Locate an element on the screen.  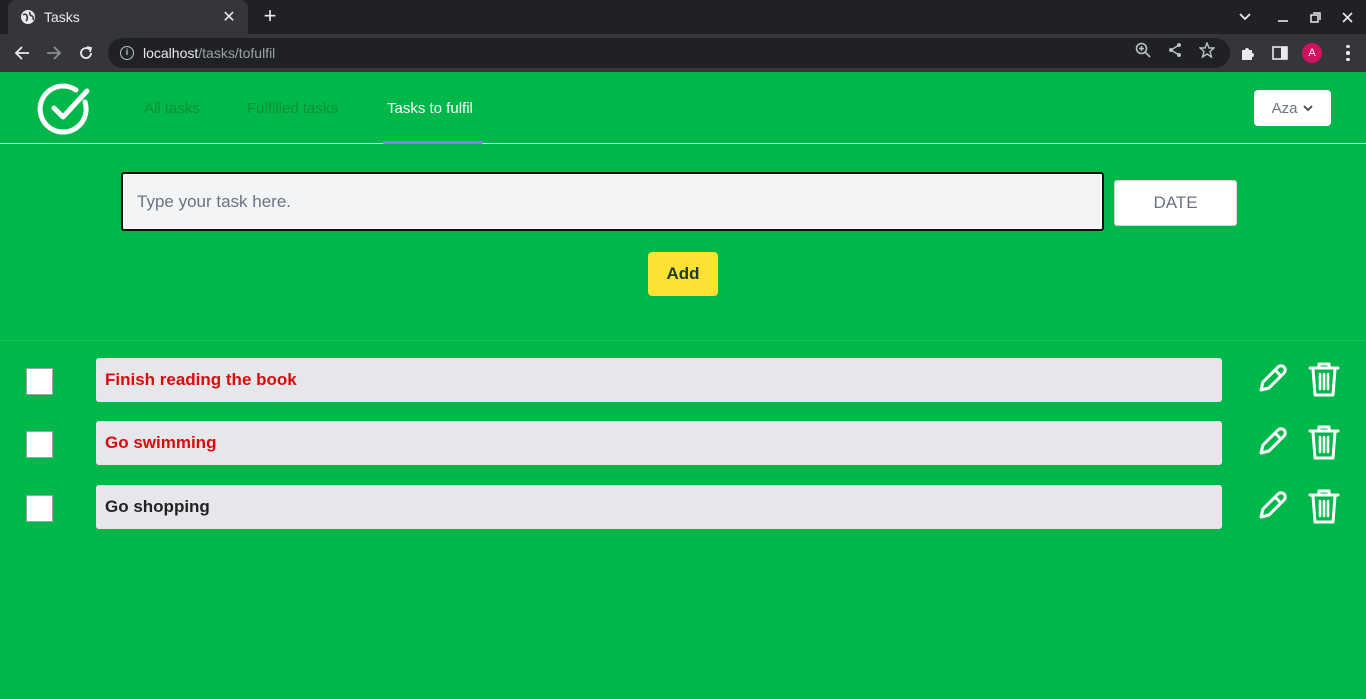
browser-tabbar: Tasks ✕ + is located at coordinates (683, 17).